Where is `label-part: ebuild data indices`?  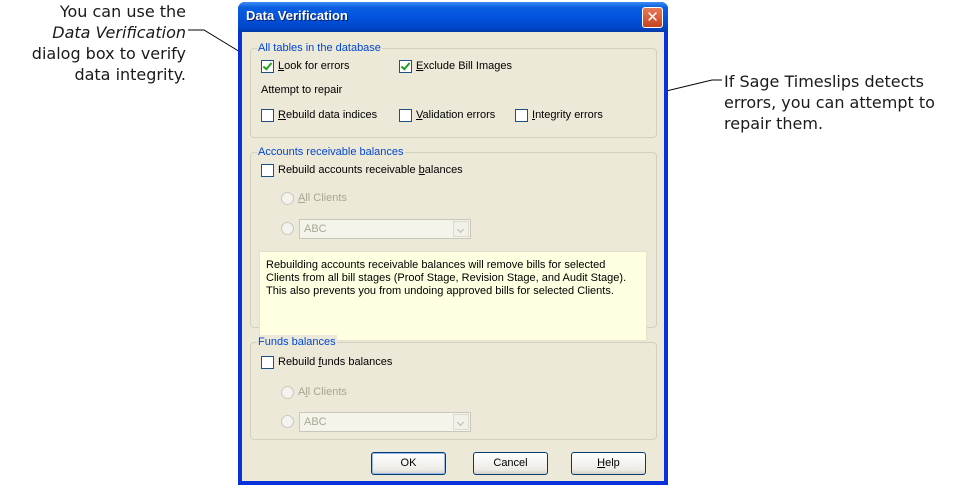 label-part: ebuild data indices is located at coordinates (331, 115).